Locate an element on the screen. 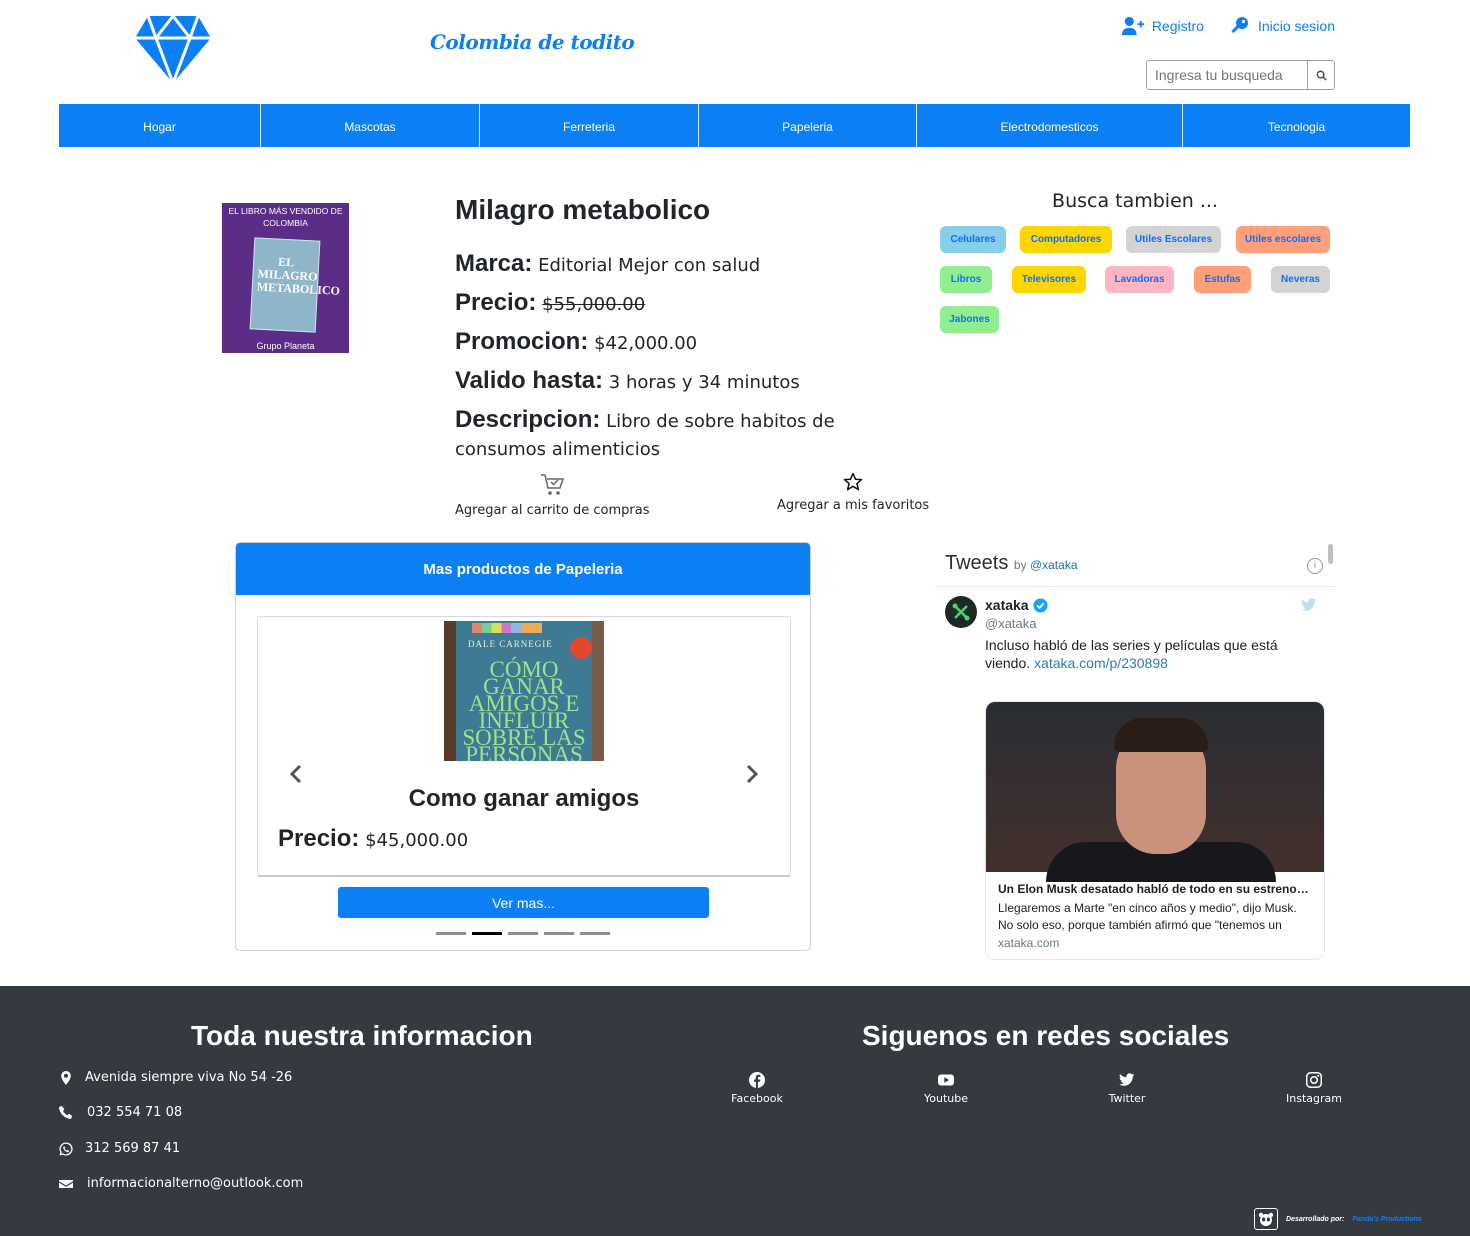 This screenshot has width=1470, height=1236. phone-icon is located at coordinates (66, 1112).